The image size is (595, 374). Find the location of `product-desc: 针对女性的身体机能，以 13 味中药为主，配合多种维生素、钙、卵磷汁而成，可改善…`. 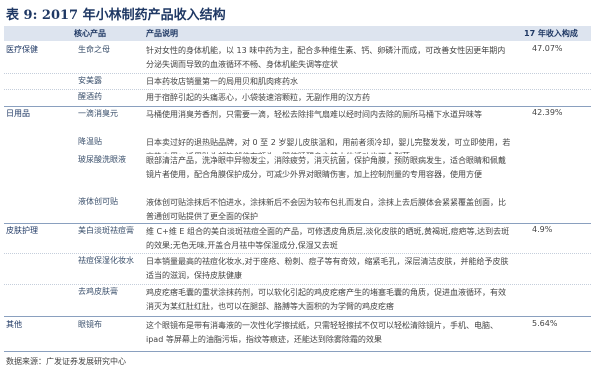

product-desc: 针对女性的身体机能，以 13 味中药为主，配合多种维生素、钙、卵磷汁而成，可改善… is located at coordinates (326, 57).